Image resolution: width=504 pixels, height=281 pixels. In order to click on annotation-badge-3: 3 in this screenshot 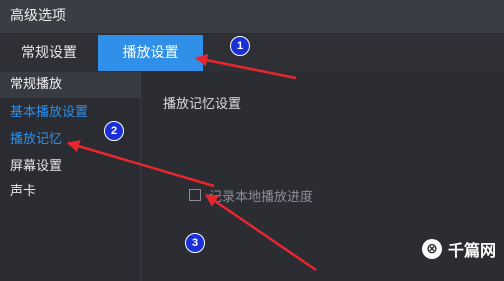, I will do `click(195, 243)`.